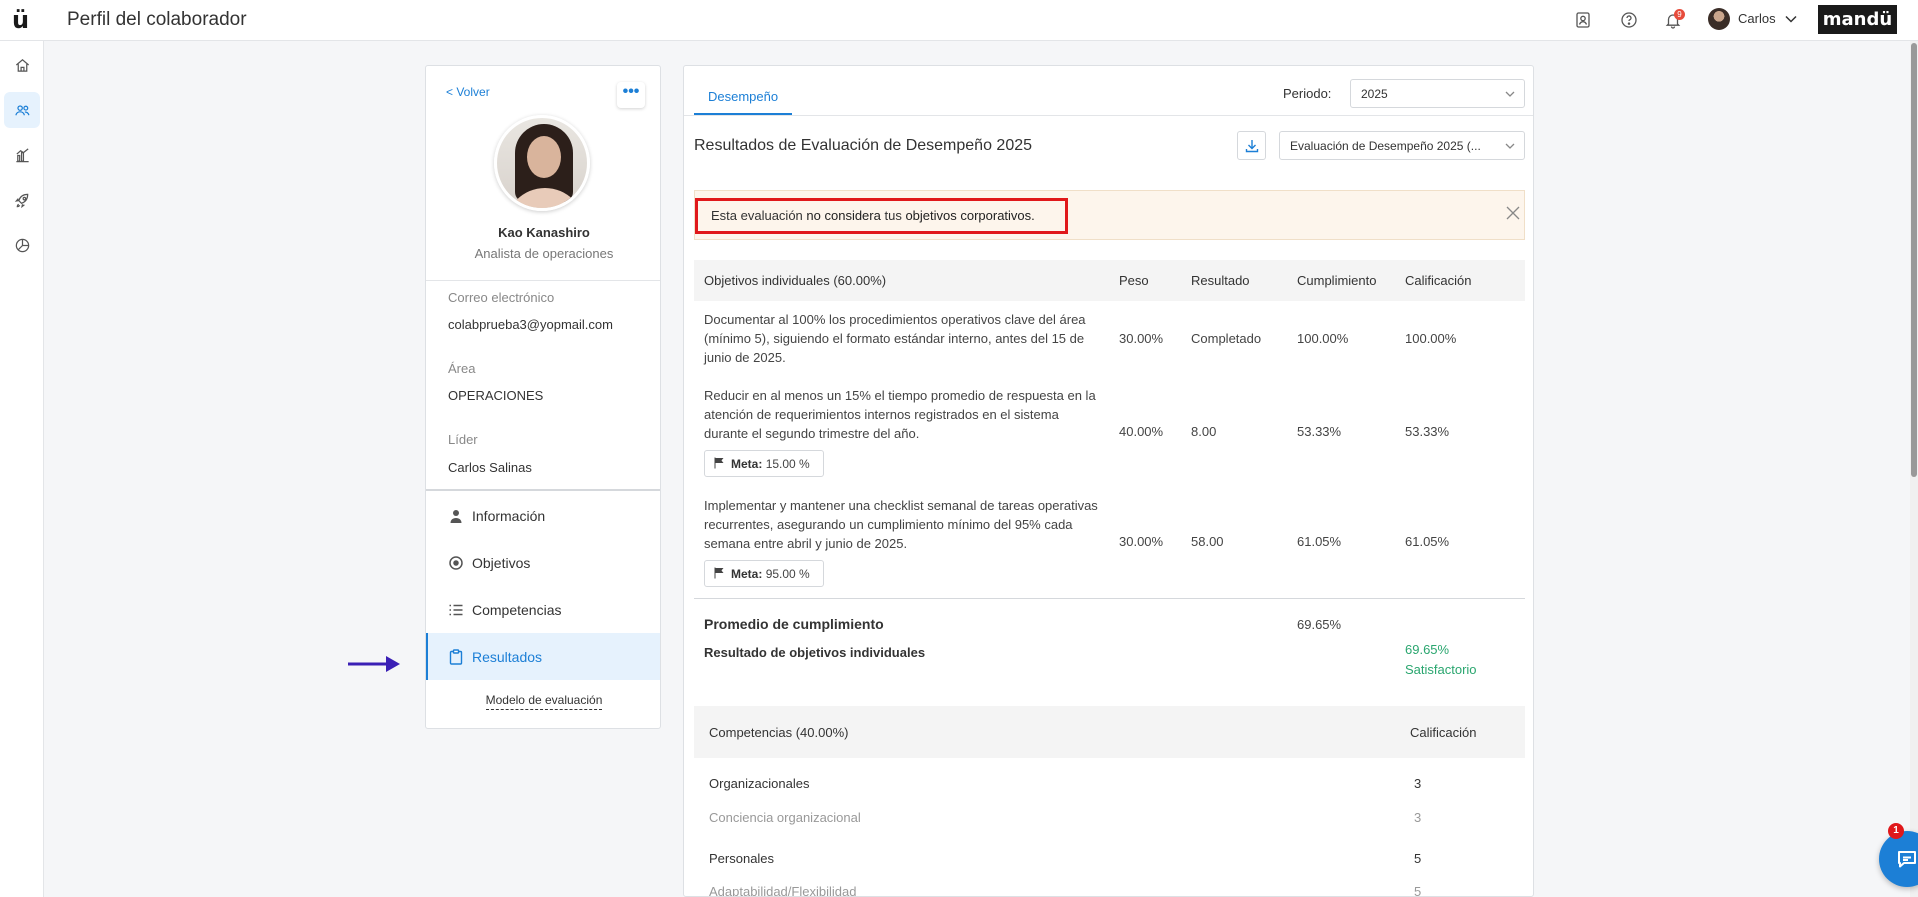 The height and width of the screenshot is (897, 1918). I want to click on objective-result: 58.00, so click(1207, 541).